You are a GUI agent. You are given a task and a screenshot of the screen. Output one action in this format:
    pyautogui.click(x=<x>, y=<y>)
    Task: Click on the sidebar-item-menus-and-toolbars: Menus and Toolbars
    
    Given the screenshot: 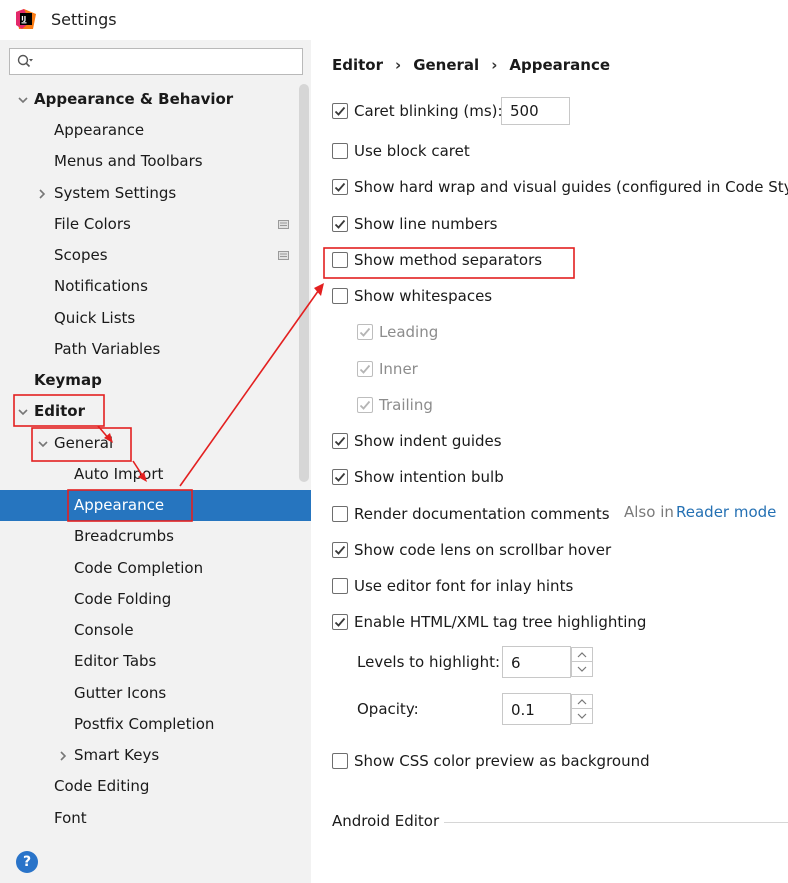 What is the action you would take?
    pyautogui.click(x=155, y=161)
    